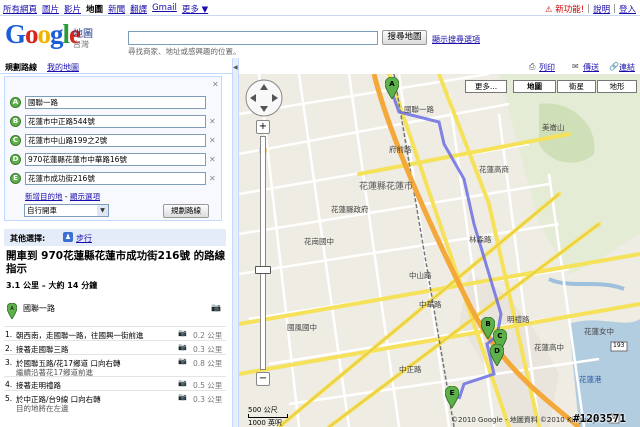 The height and width of the screenshot is (427, 640). What do you see at coordinates (195, 9) in the screenshot?
I see `gbar-link-more: 更多 ▼` at bounding box center [195, 9].